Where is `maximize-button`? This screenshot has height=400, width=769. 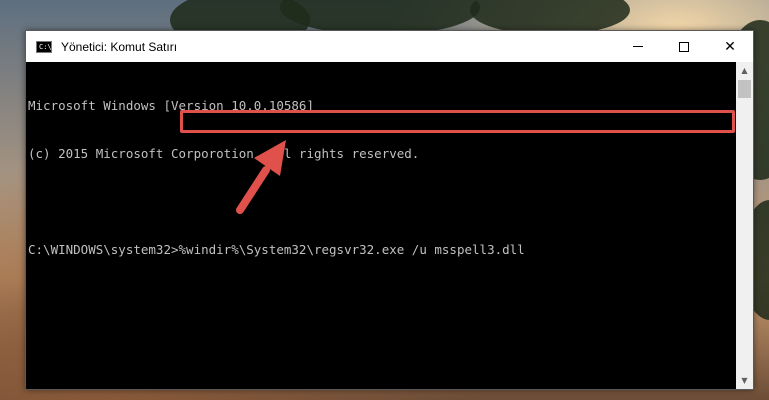
maximize-button is located at coordinates (684, 46).